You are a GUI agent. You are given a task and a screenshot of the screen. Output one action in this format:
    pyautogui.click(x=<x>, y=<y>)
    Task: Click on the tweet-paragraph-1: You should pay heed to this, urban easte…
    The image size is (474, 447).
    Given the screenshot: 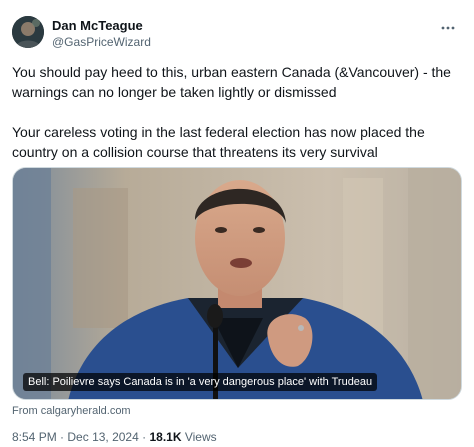 What is the action you would take?
    pyautogui.click(x=231, y=82)
    